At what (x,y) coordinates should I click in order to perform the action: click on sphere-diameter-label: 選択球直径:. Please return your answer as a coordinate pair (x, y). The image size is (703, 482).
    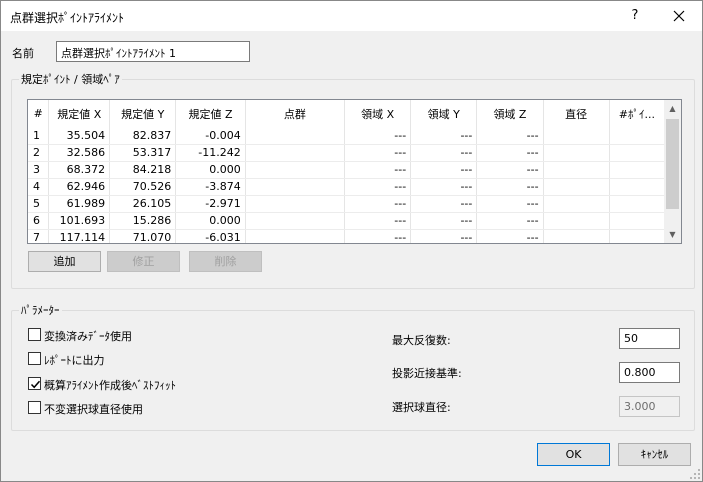
    Looking at the image, I should click on (421, 407).